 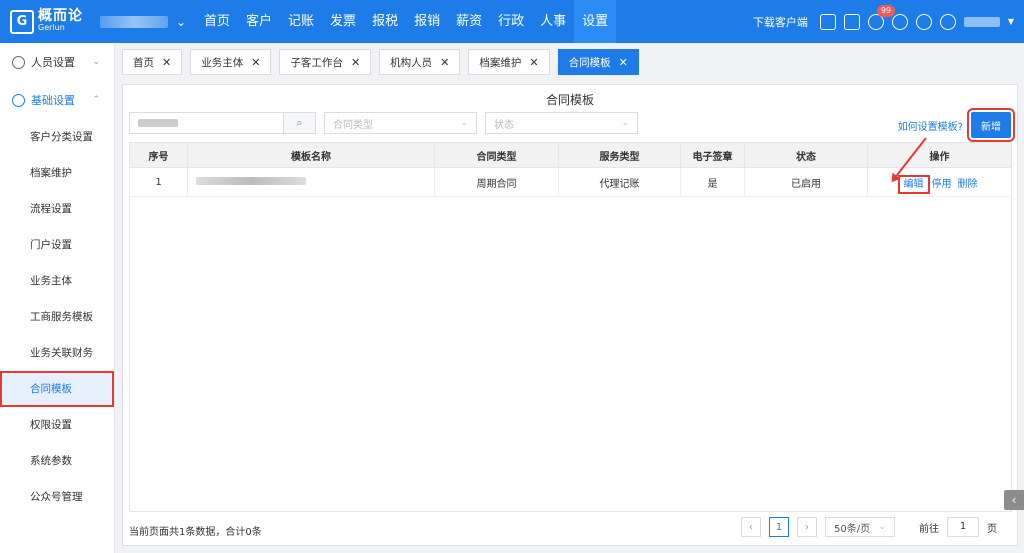 I want to click on status-select: 状态 ⌄, so click(x=561, y=123).